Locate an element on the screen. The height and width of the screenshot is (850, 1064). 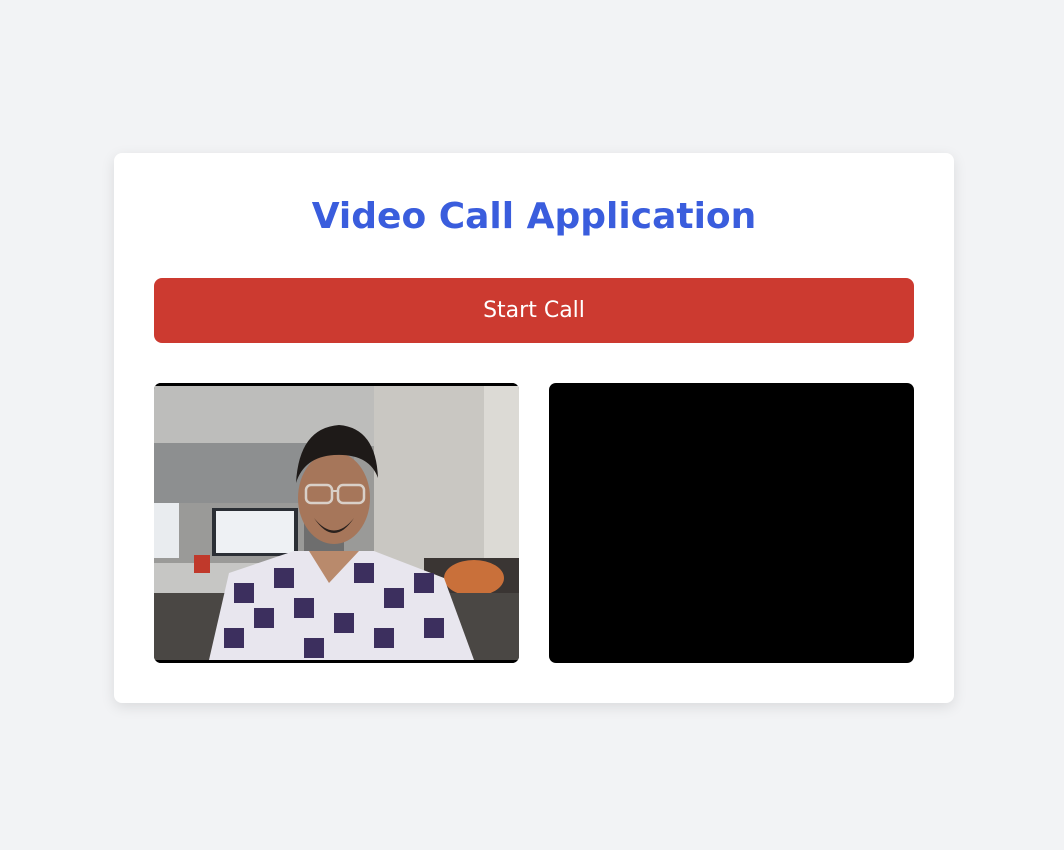
local-video-frame is located at coordinates (336, 523).